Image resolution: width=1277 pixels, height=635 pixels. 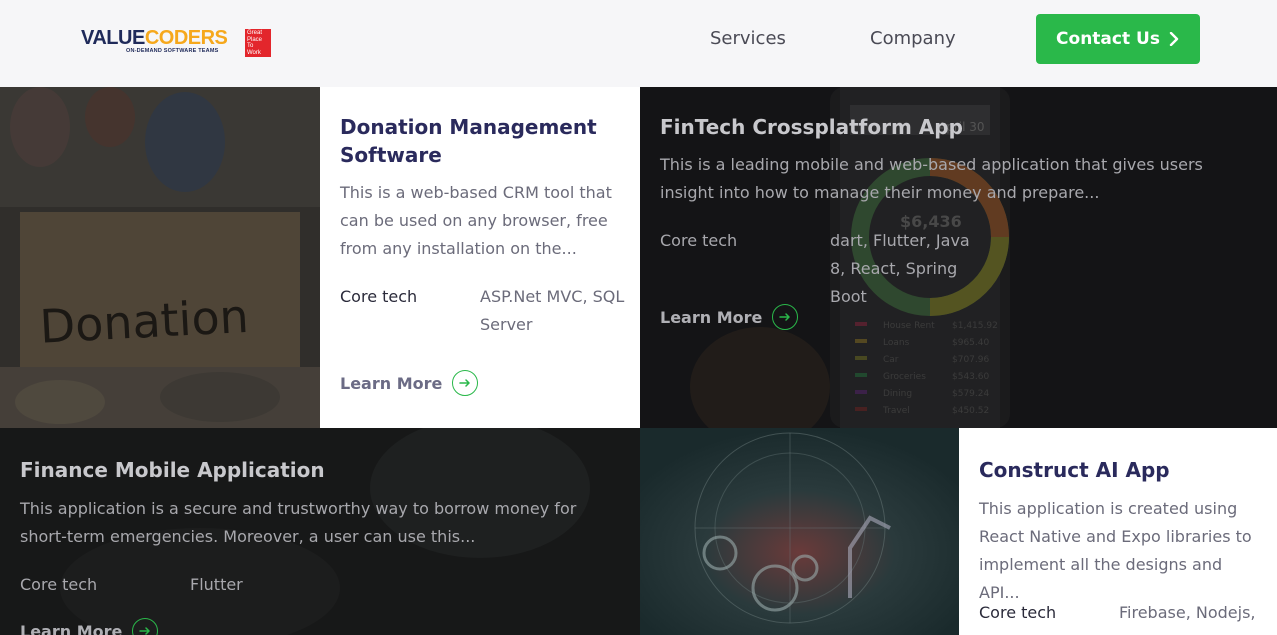 What do you see at coordinates (913, 39) in the screenshot?
I see `nav-company: Company` at bounding box center [913, 39].